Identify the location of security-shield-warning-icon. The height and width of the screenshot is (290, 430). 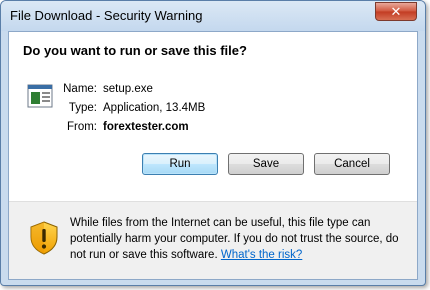
(44, 238).